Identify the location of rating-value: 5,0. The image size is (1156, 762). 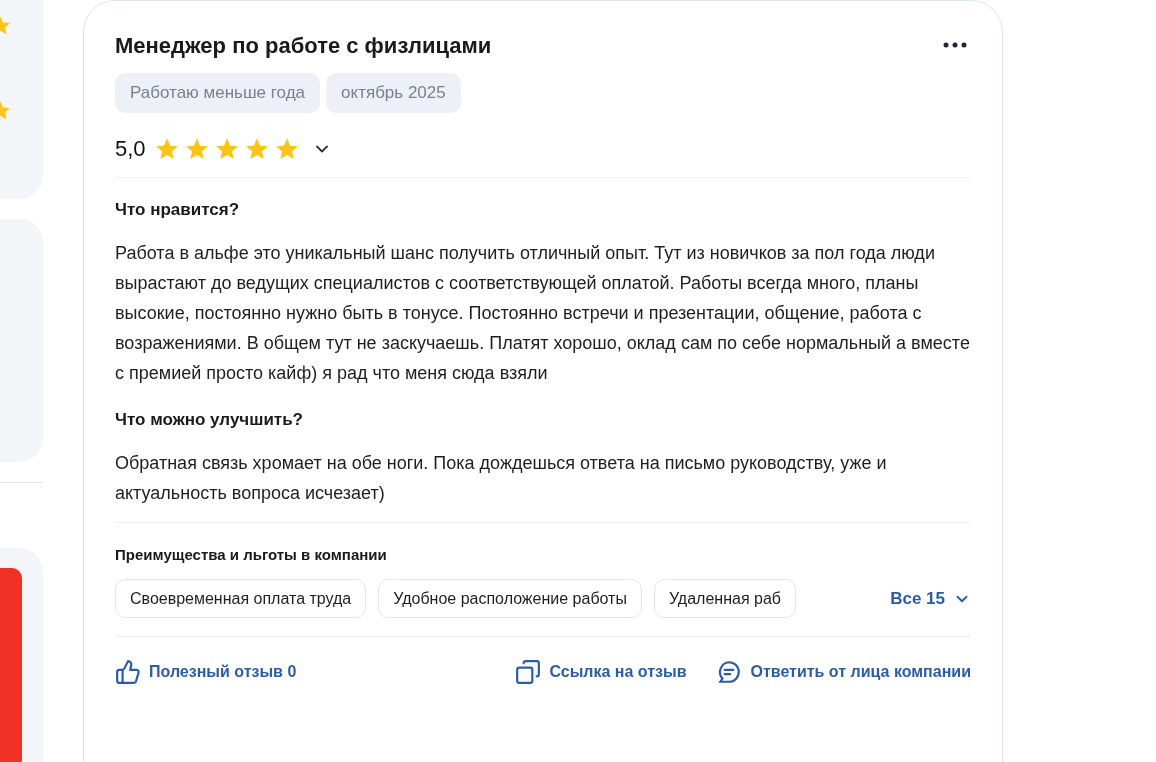
(130, 149).